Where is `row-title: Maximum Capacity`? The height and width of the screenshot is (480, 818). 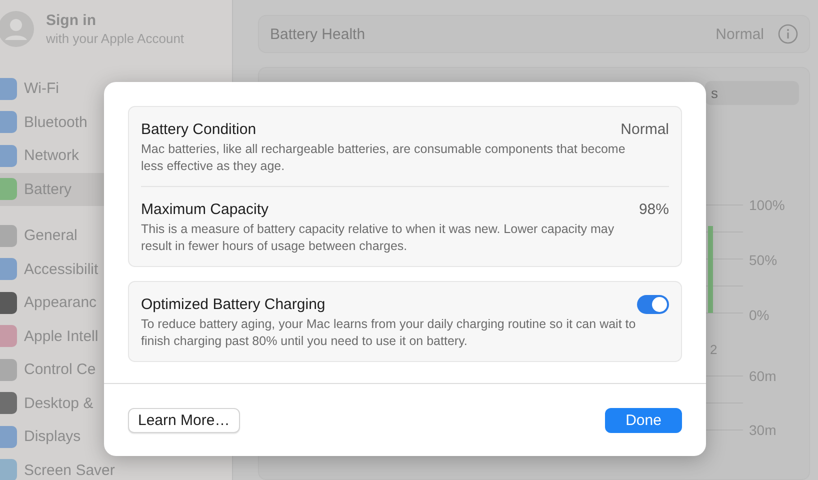 row-title: Maximum Capacity is located at coordinates (205, 209).